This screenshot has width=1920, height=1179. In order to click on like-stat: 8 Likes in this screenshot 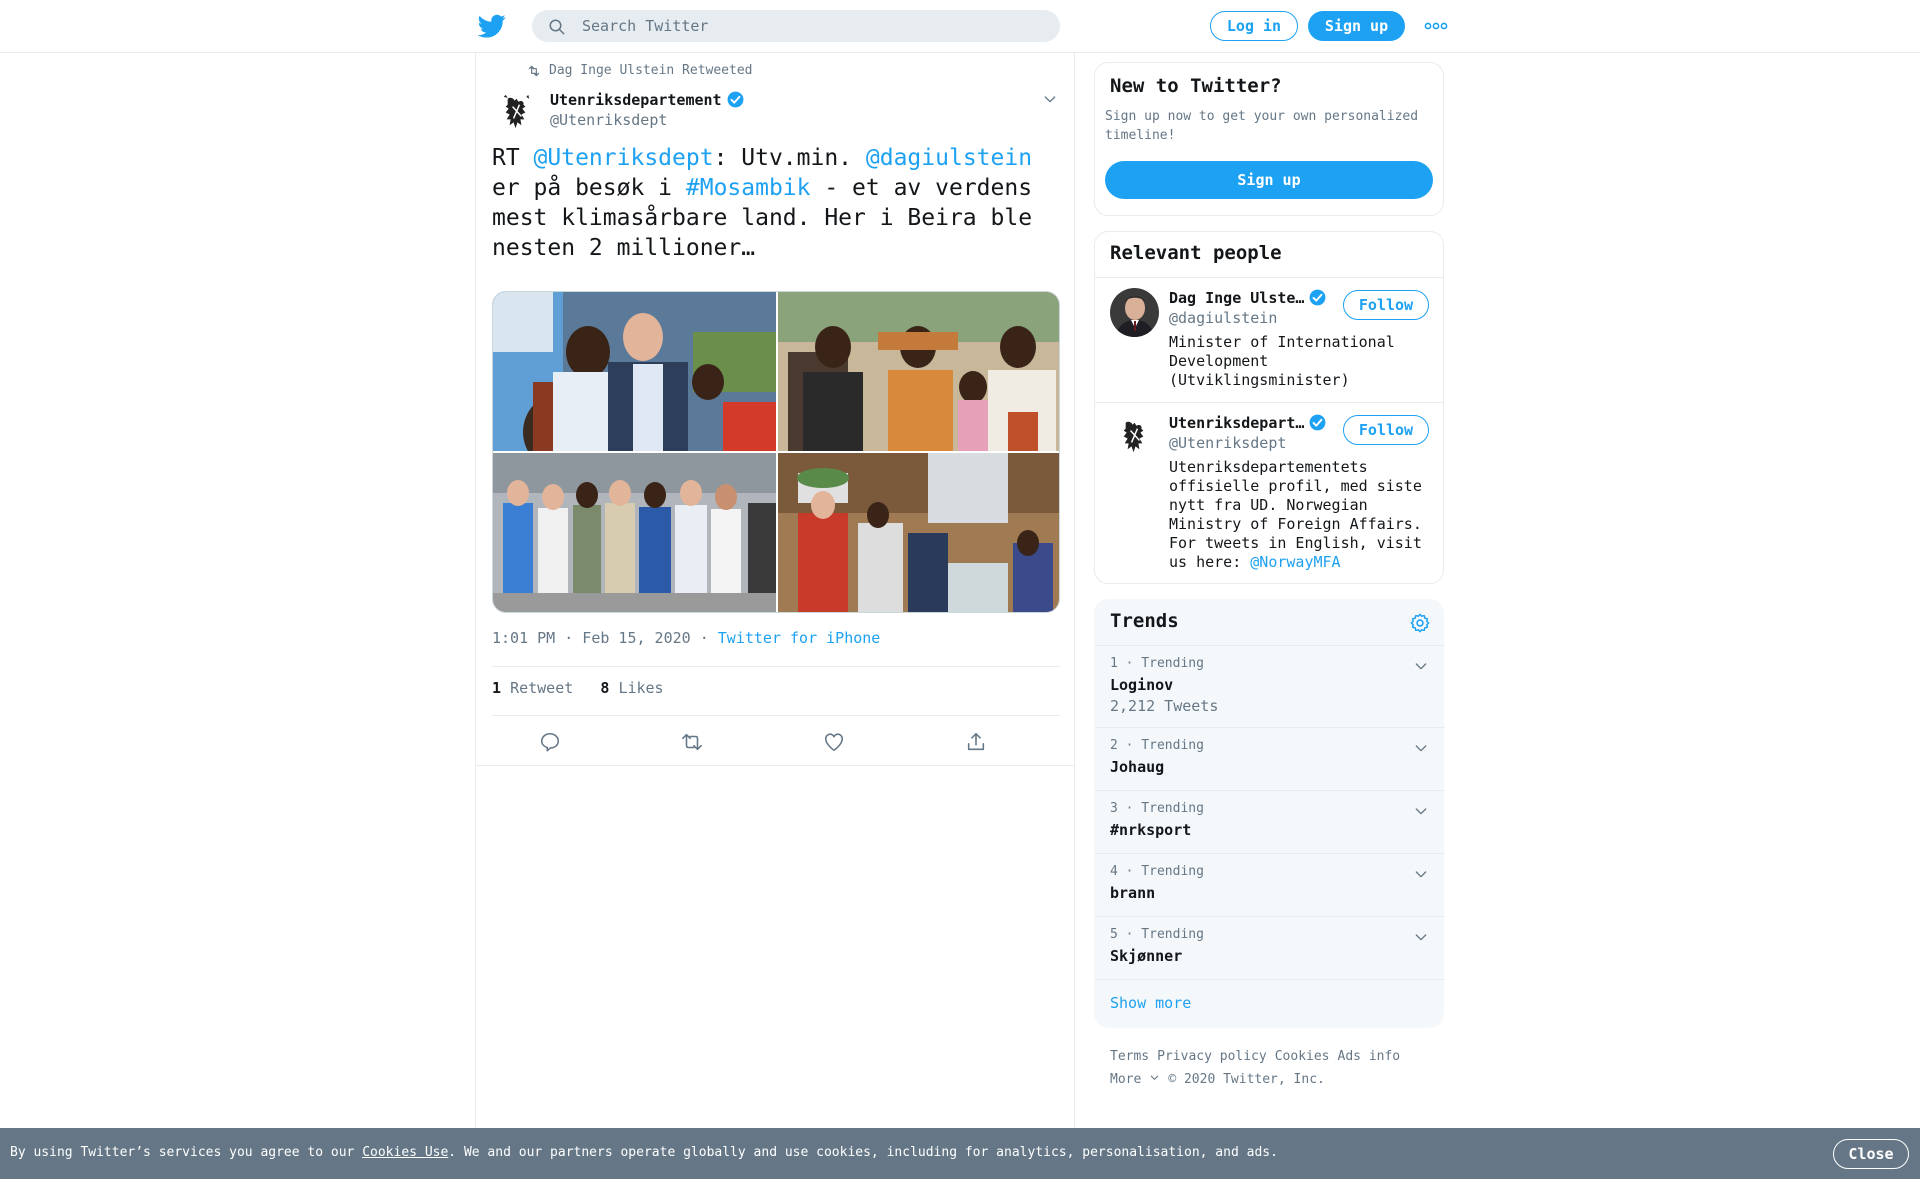, I will do `click(631, 688)`.